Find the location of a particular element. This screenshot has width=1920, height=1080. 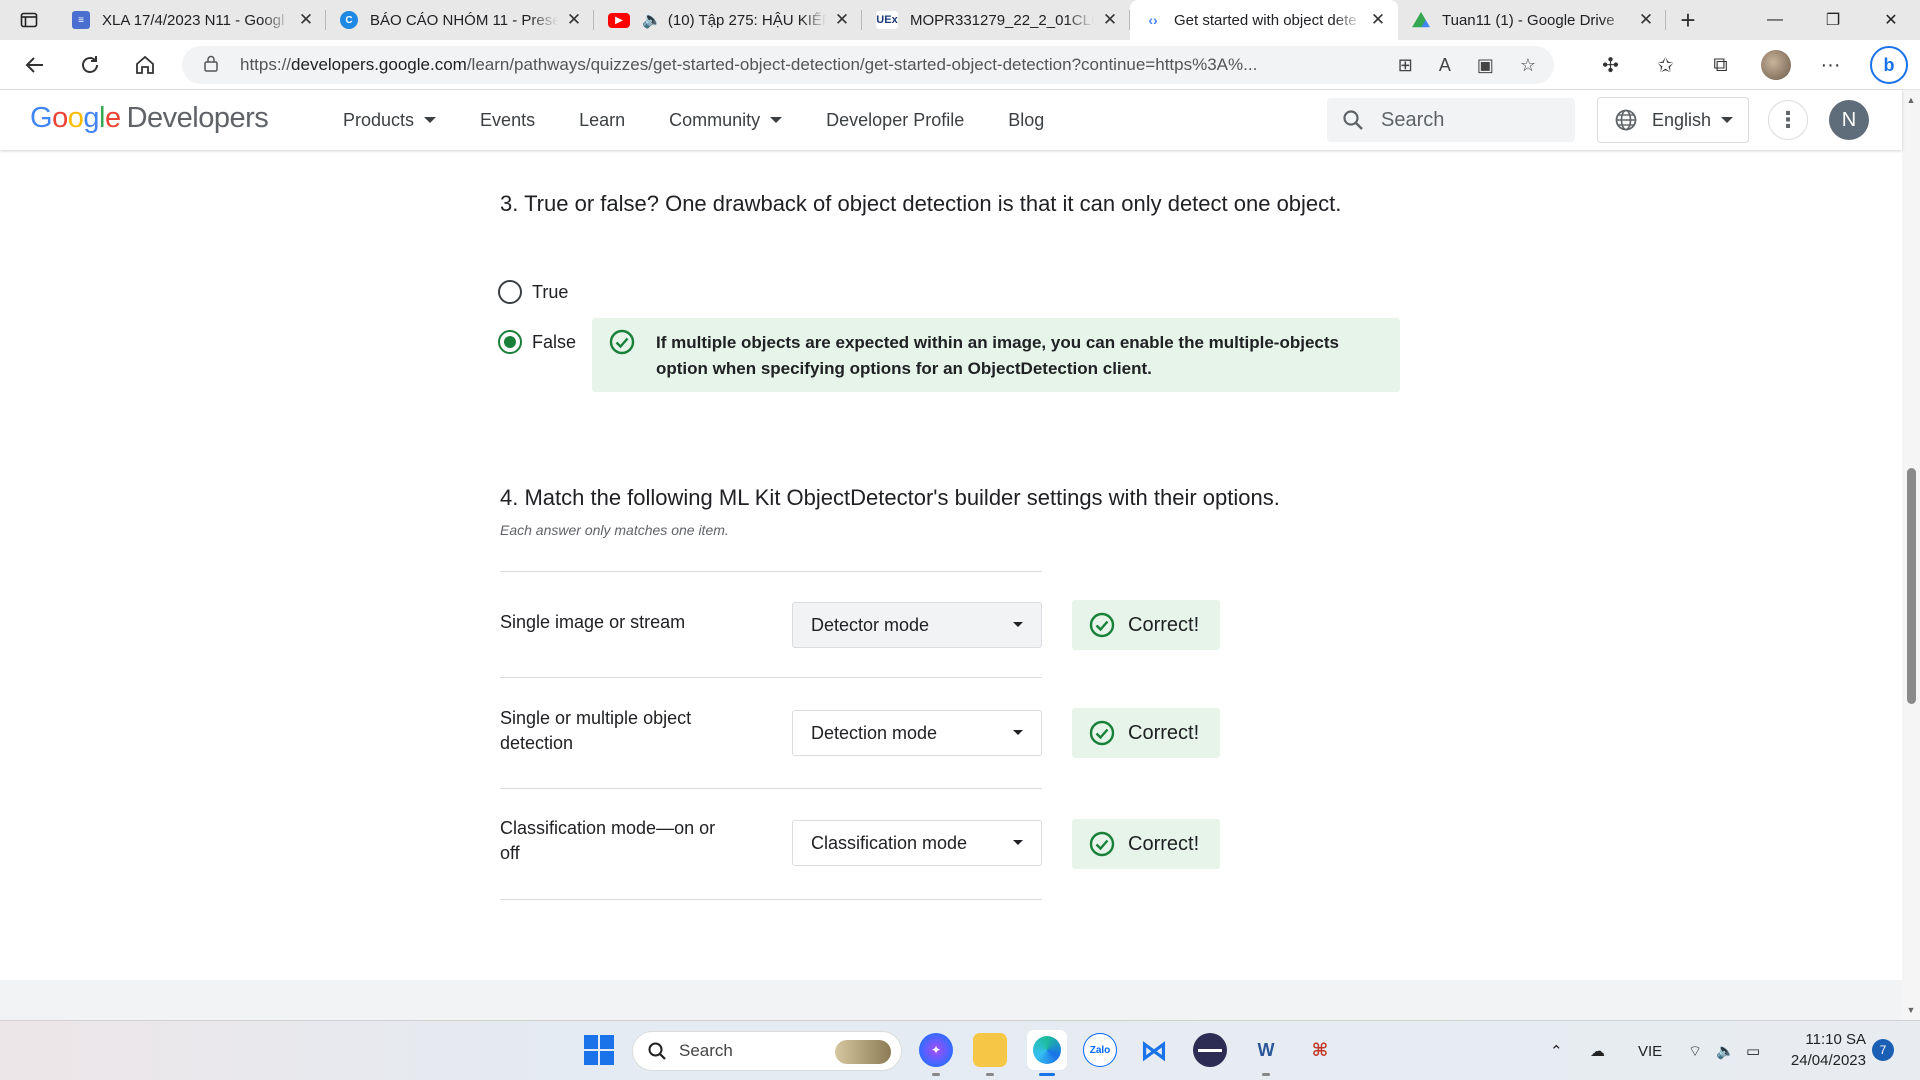

start-button is located at coordinates (599, 1050).